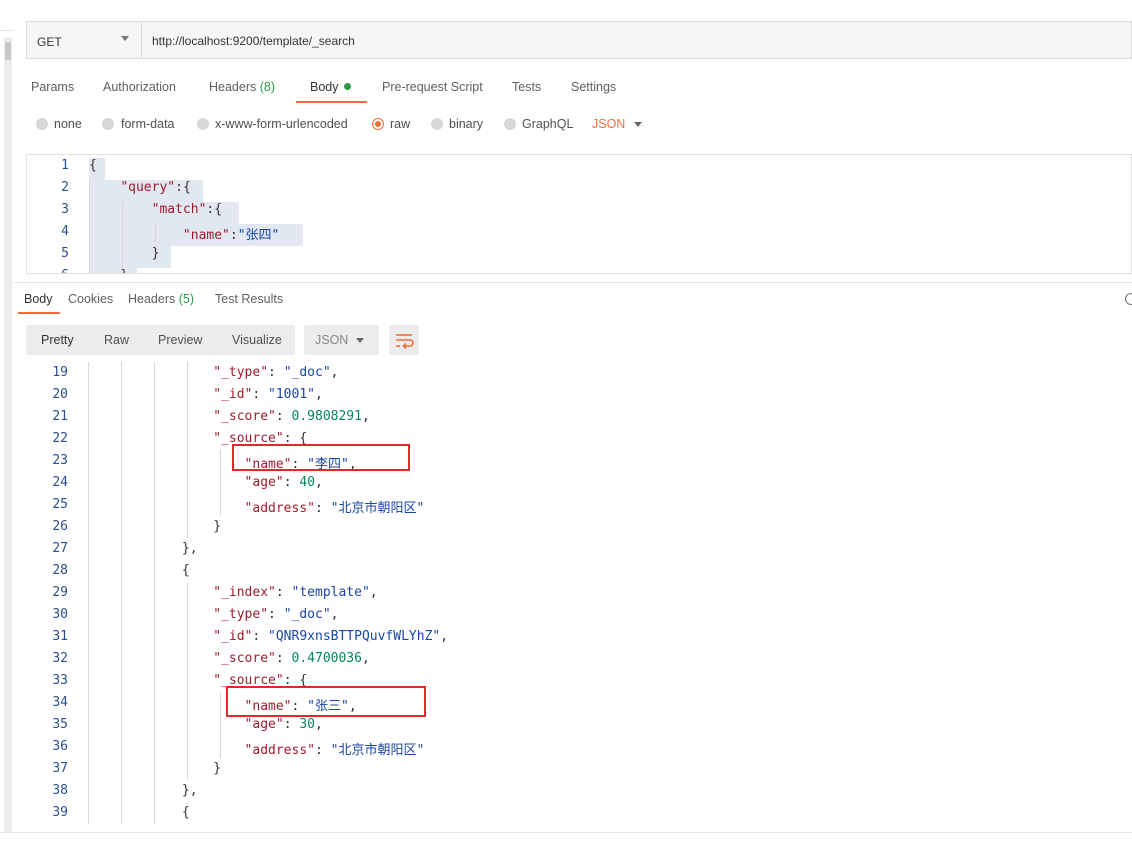  I want to click on radio-none, so click(42, 124).